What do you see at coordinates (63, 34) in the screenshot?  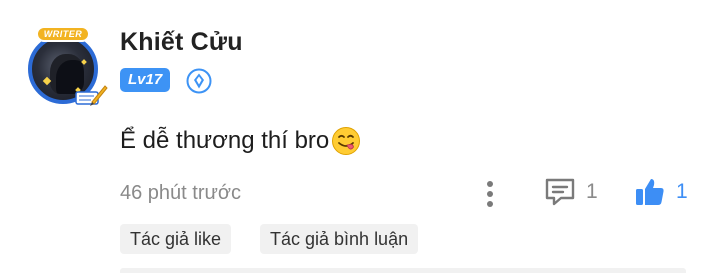 I see `avatar-frame-badge: WRITER` at bounding box center [63, 34].